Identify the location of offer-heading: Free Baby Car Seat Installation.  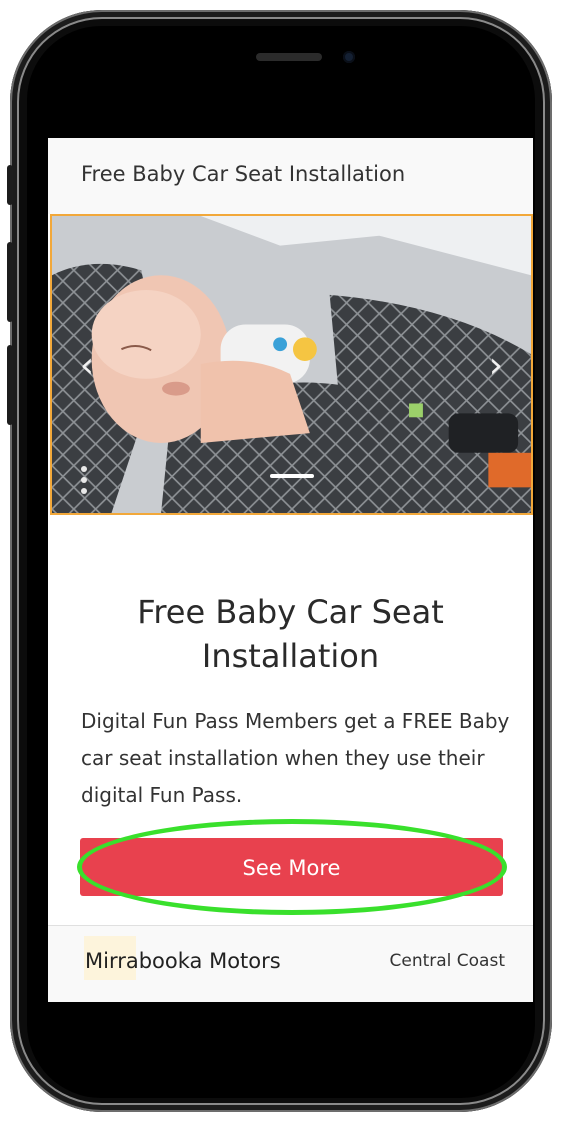
(290, 634).